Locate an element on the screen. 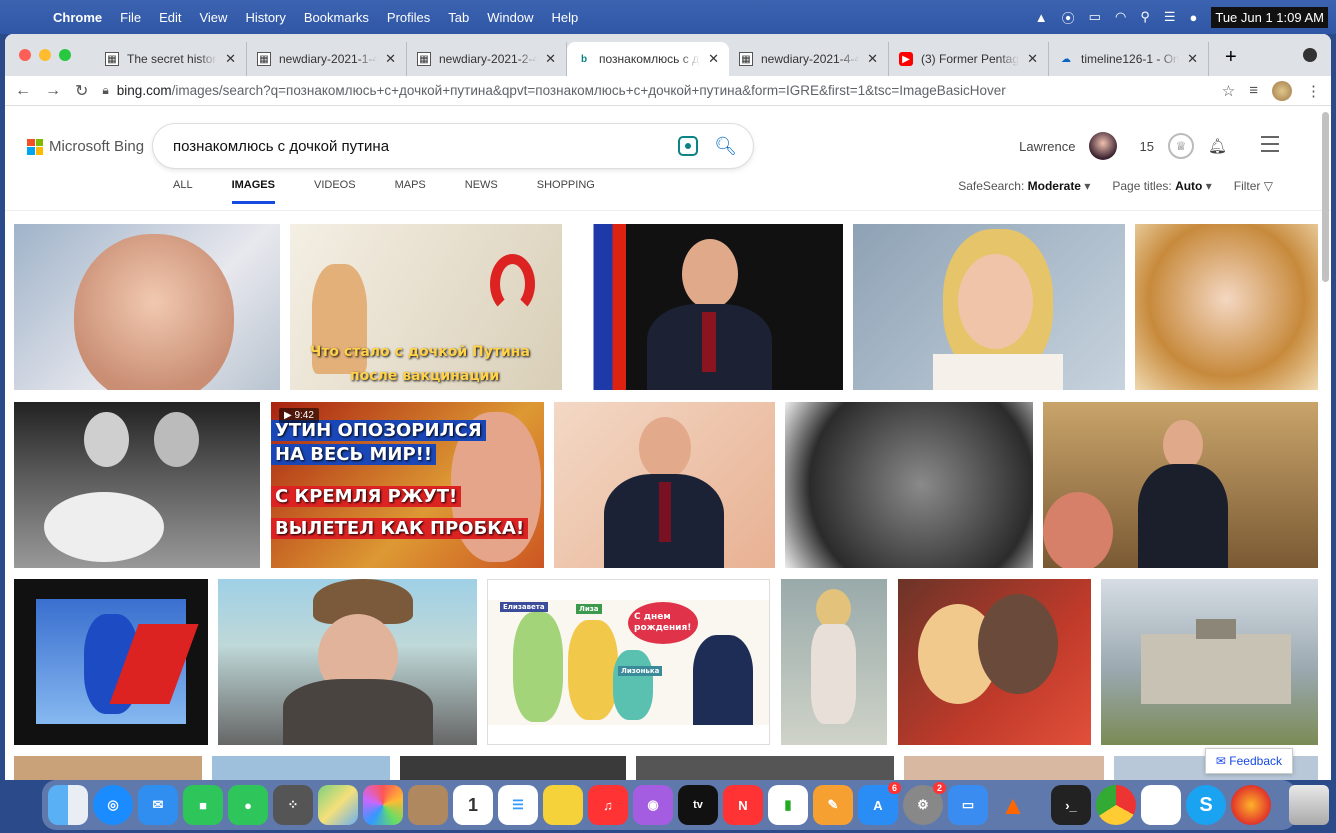  spotlight-icon: ⚲ is located at coordinates (1145, 17).